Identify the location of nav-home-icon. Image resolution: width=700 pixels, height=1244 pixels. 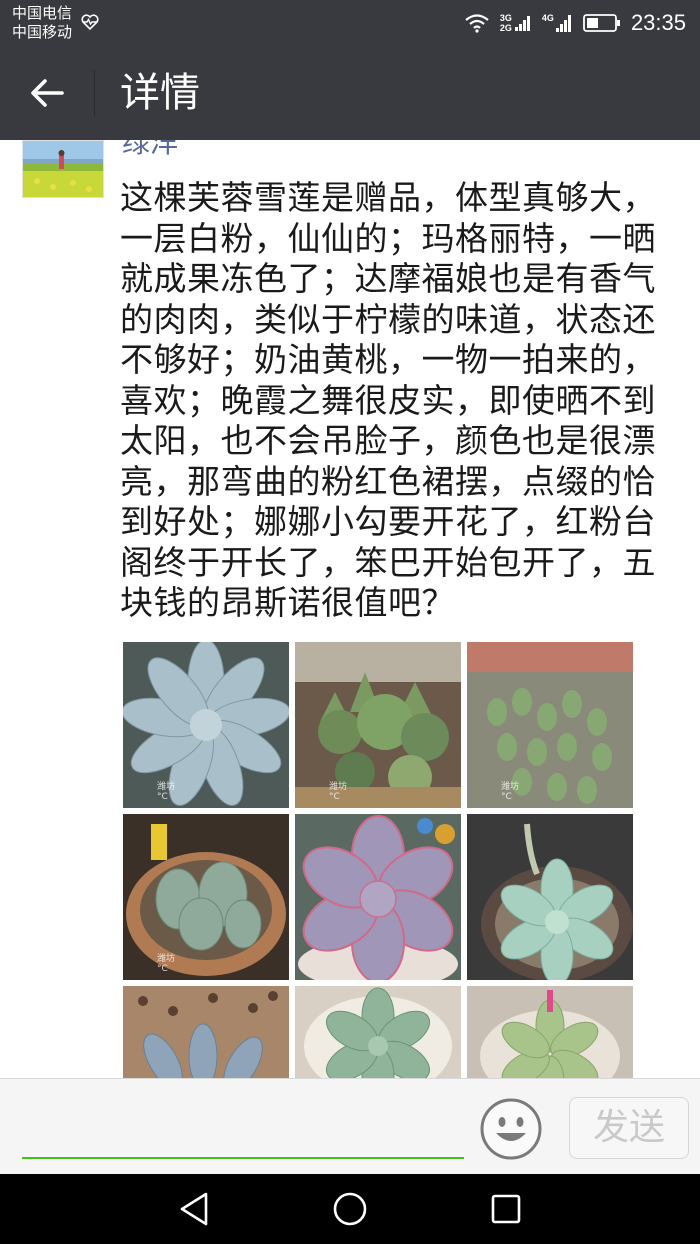
(350, 1209).